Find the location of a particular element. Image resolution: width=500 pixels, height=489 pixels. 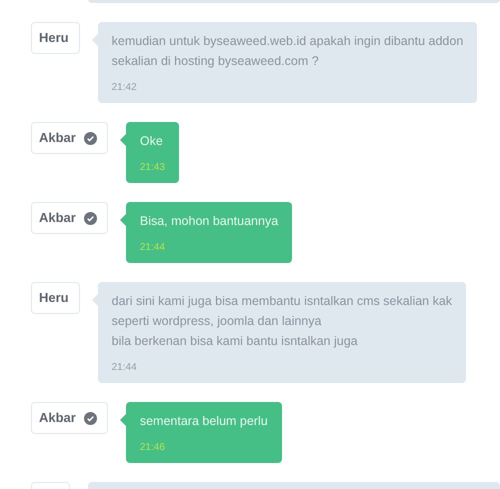

message-time: 21:46 is located at coordinates (153, 448).